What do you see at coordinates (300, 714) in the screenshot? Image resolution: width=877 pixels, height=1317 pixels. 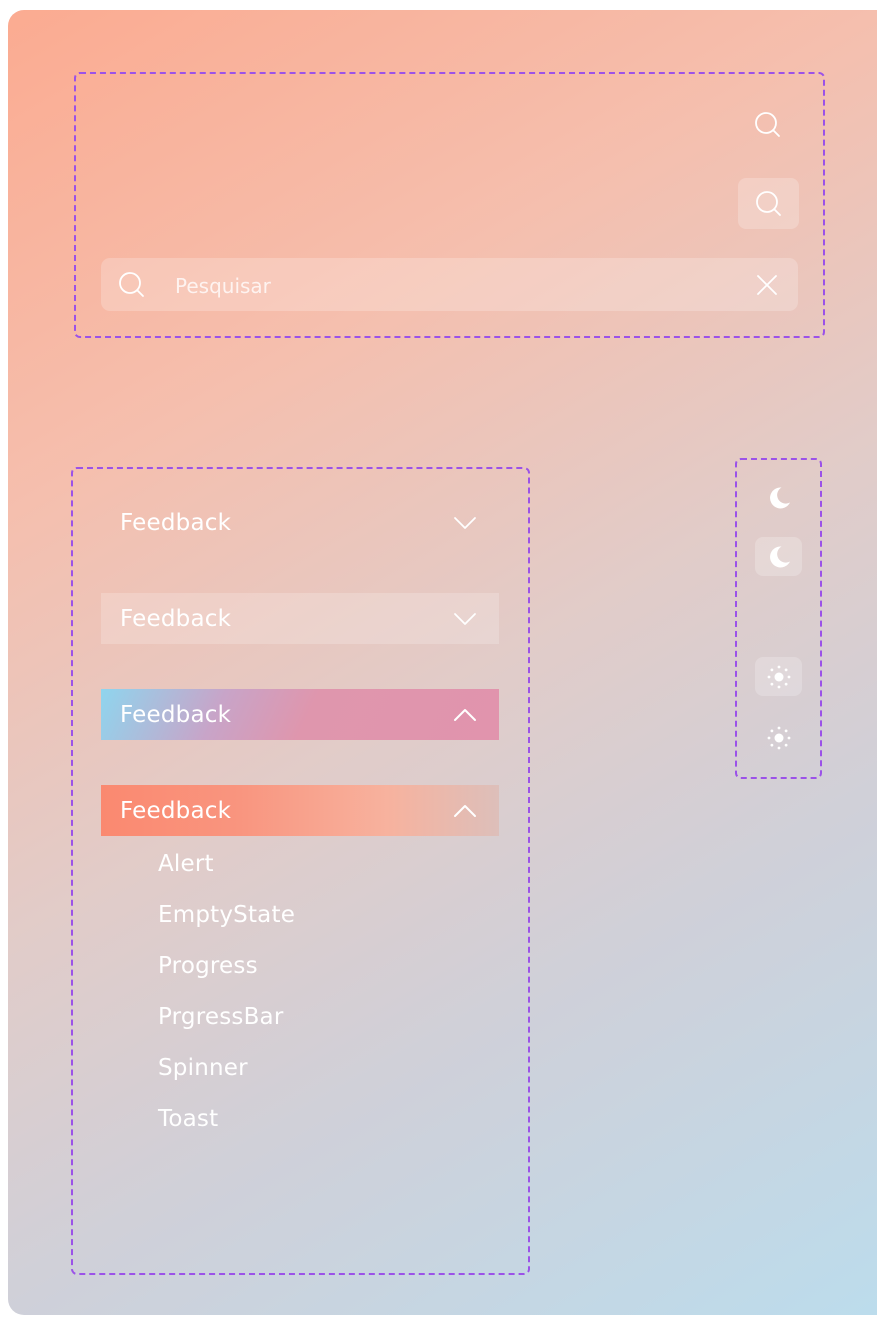 I see `accordion-header-gradient-blue: Feedback` at bounding box center [300, 714].